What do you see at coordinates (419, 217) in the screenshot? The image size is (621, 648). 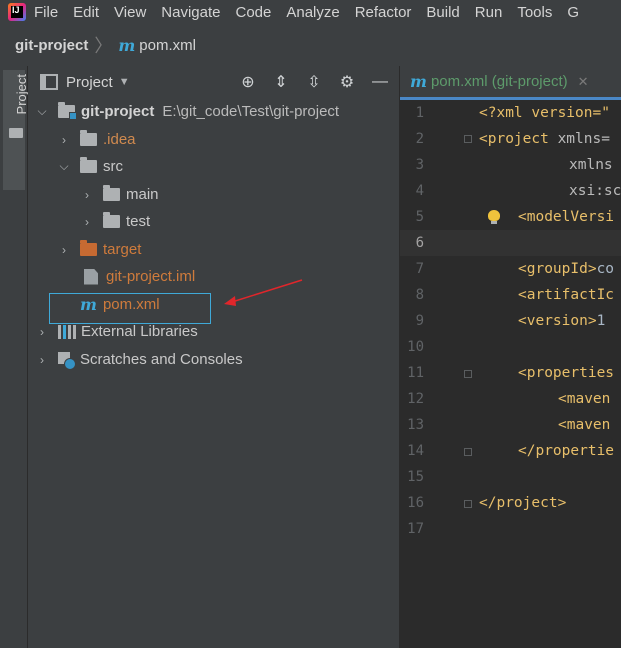 I see `line-number: 5` at bounding box center [419, 217].